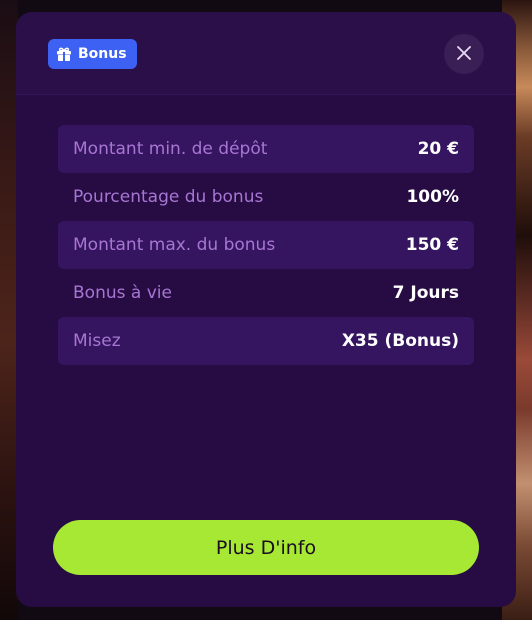  What do you see at coordinates (266, 547) in the screenshot?
I see `more-info-button: Plus D'info` at bounding box center [266, 547].